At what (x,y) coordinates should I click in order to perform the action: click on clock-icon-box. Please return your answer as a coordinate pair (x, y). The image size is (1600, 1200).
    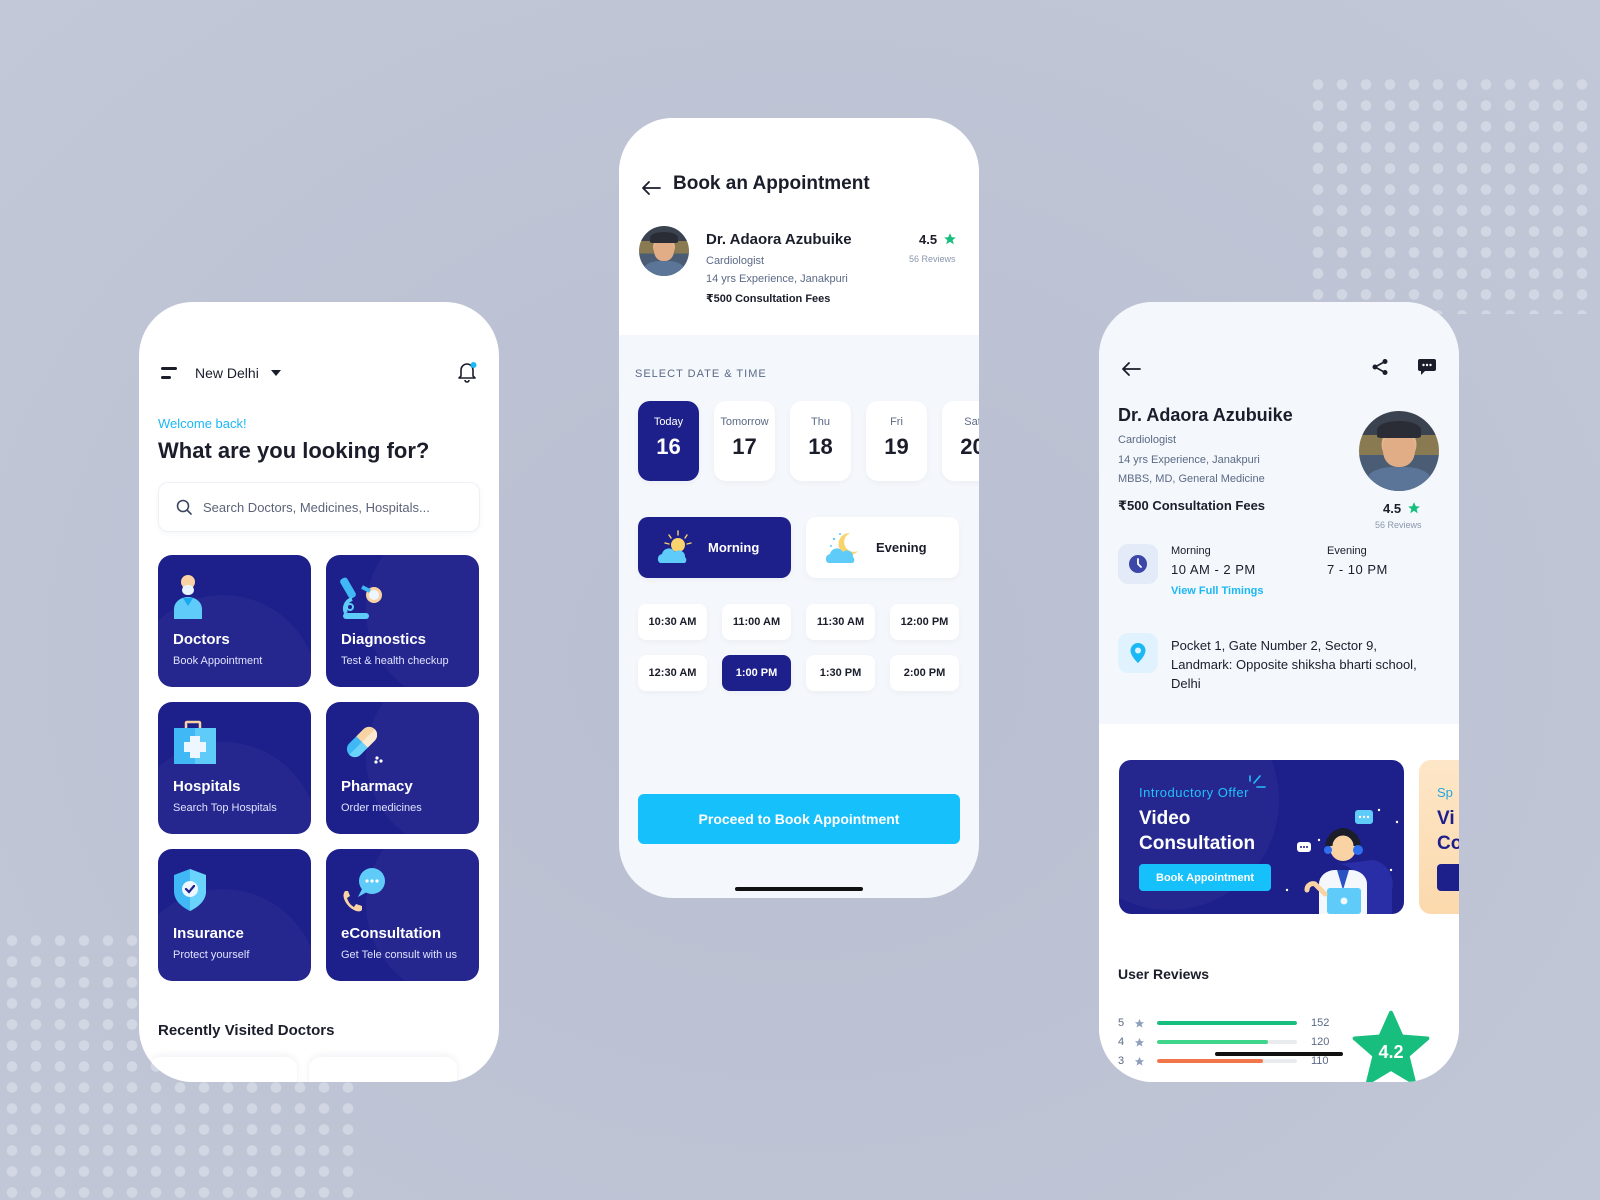
    Looking at the image, I should click on (1138, 564).